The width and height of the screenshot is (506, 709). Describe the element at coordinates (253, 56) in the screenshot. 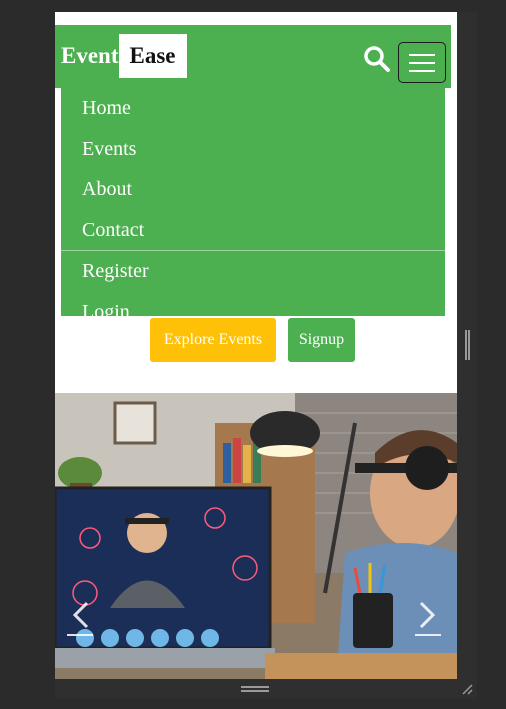

I see `navbar: Event Ease` at that location.